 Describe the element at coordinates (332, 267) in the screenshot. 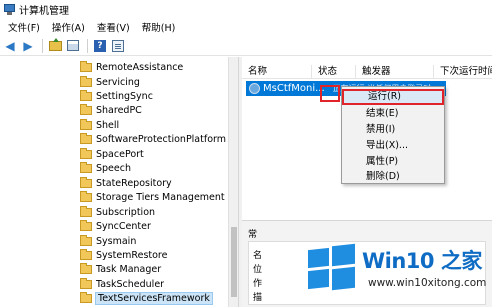

I see `windows-logo-icon` at that location.